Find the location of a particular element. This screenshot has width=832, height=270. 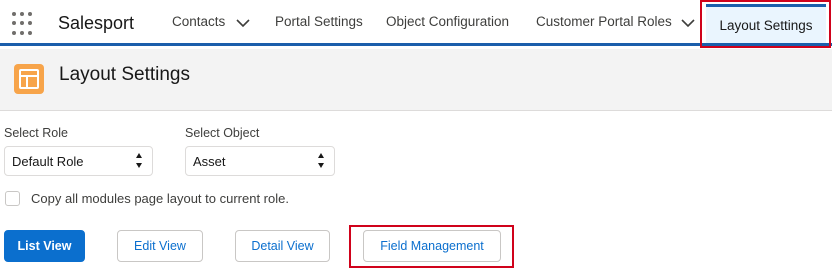

select-role-label: Select Role is located at coordinates (36, 133).